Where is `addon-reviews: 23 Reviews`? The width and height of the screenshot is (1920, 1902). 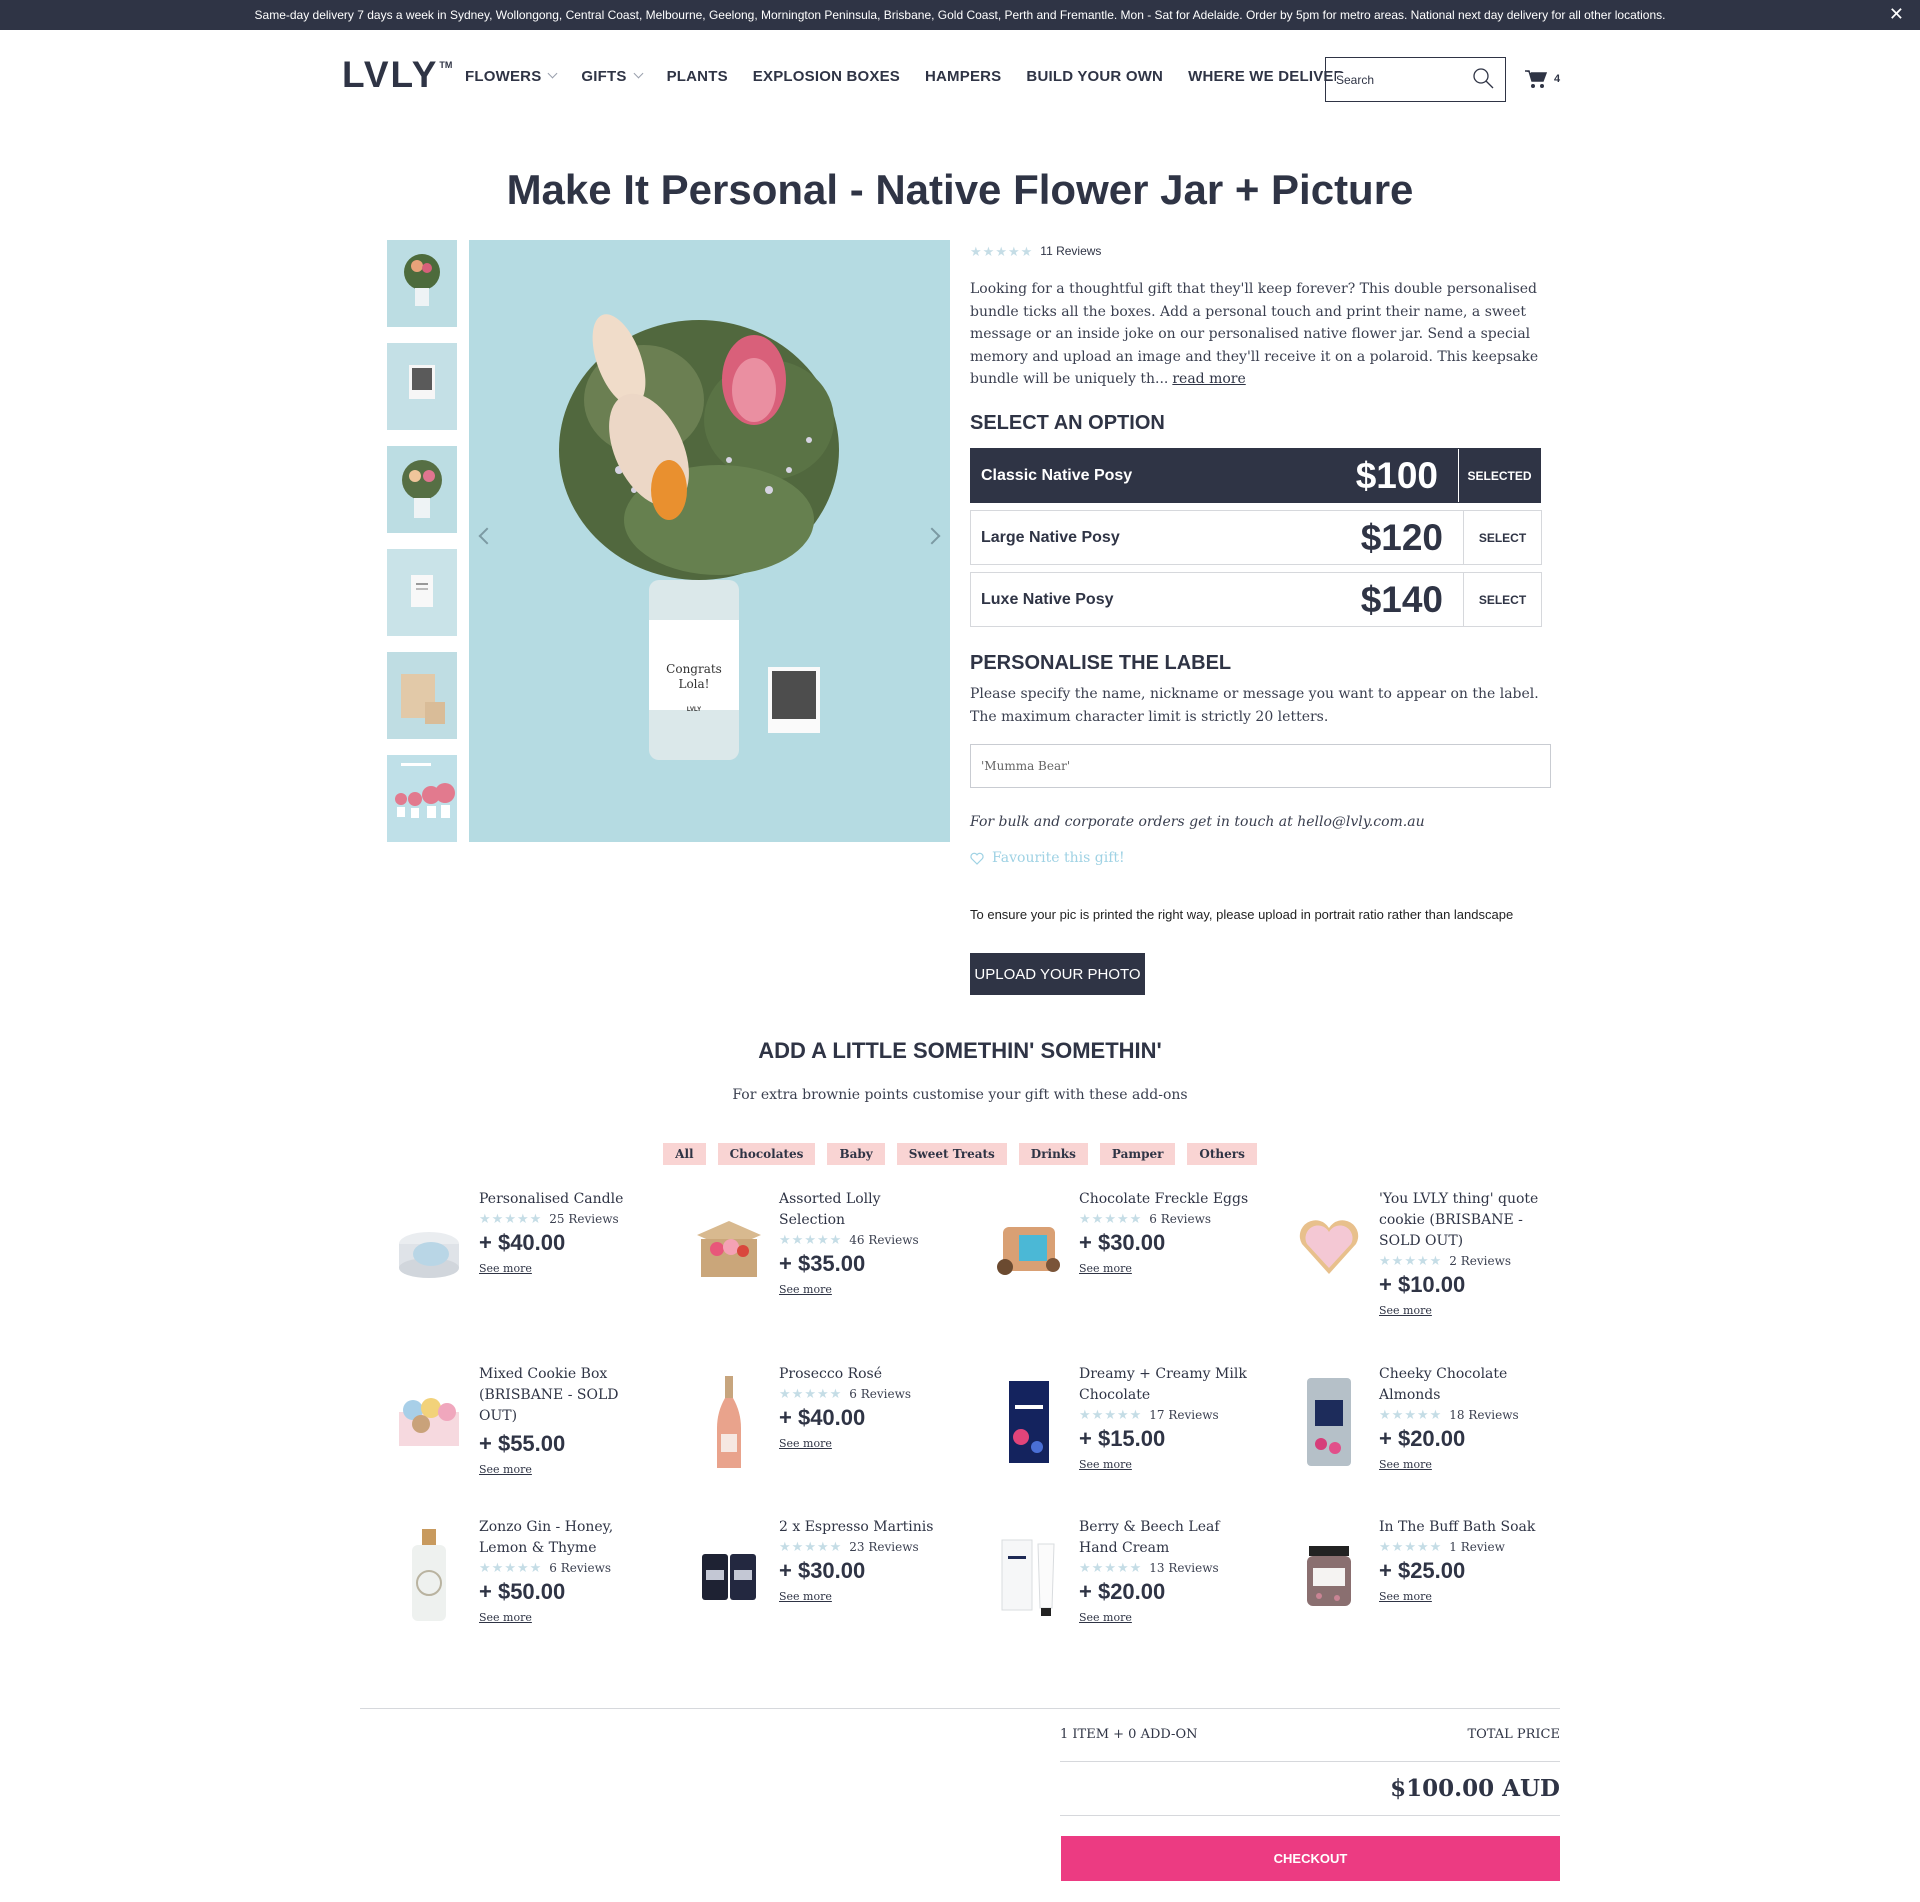
addon-reviews: 23 Reviews is located at coordinates (884, 1547).